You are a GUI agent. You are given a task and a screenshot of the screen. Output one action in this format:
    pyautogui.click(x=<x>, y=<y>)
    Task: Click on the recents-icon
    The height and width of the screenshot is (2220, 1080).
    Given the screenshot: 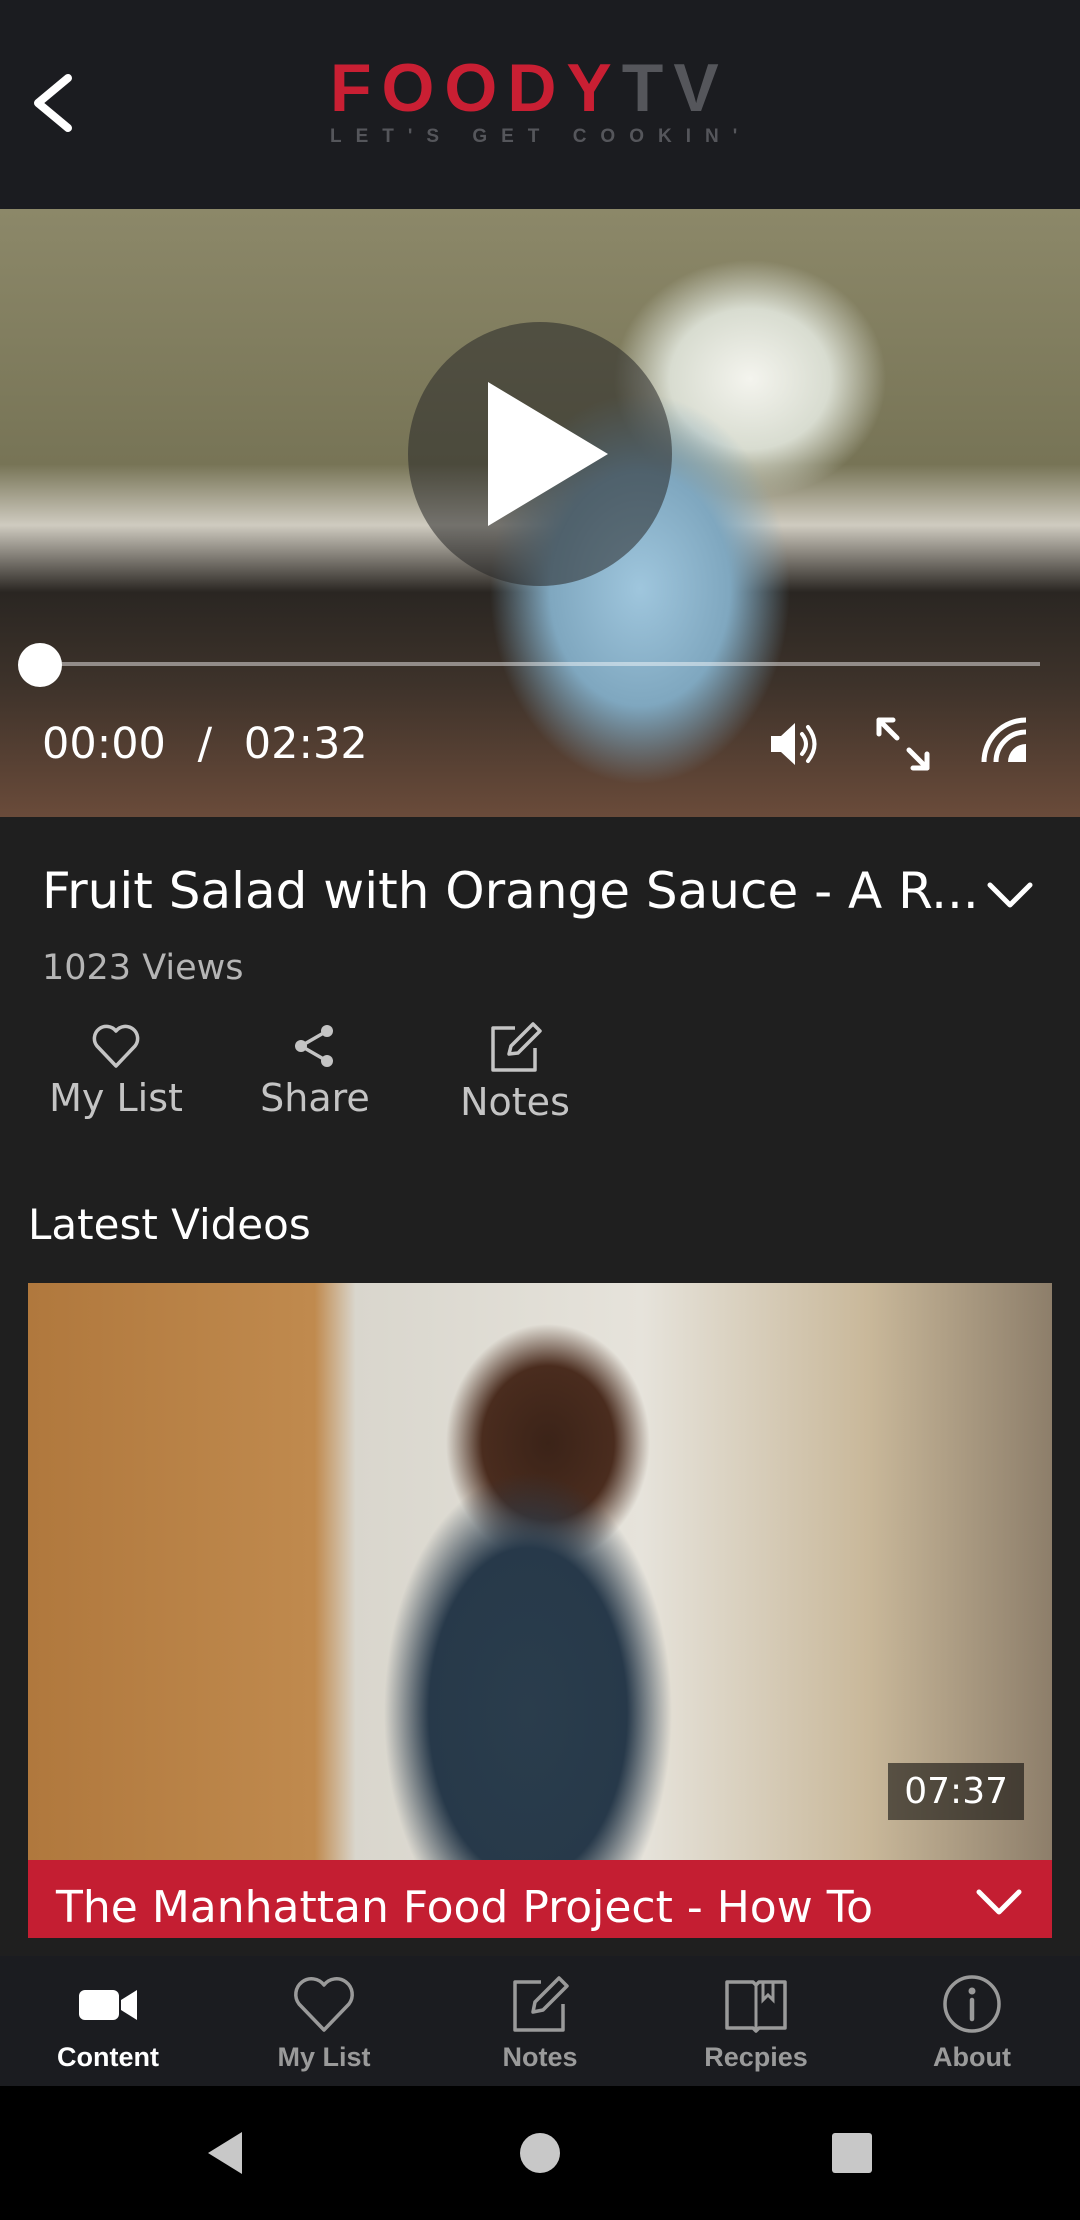 What is the action you would take?
    pyautogui.click(x=852, y=2153)
    